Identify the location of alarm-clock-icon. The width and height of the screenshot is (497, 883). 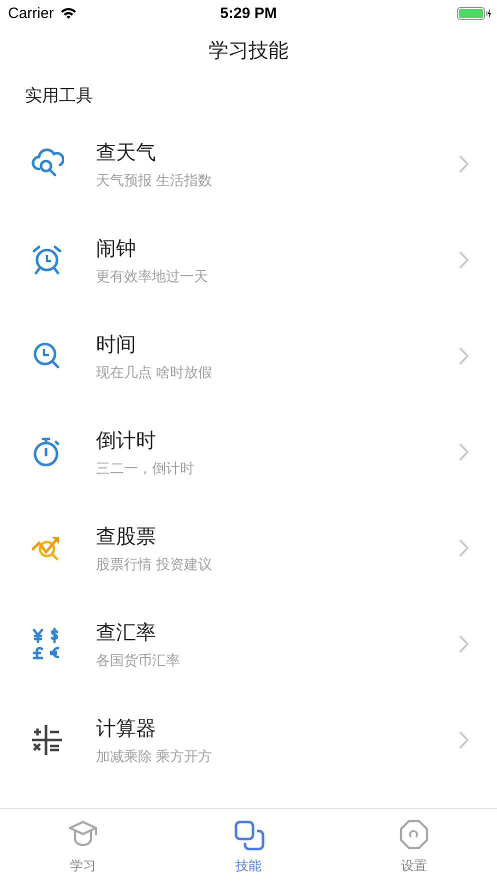
(47, 260).